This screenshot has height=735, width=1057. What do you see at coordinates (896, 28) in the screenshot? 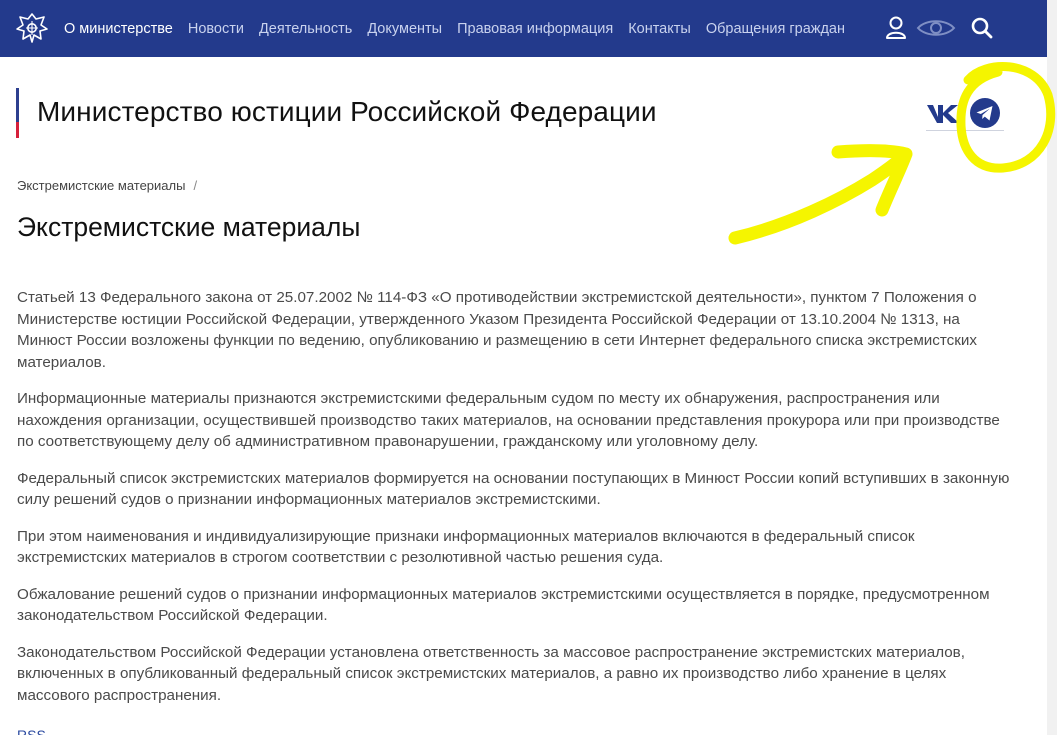
I see `user-icon` at bounding box center [896, 28].